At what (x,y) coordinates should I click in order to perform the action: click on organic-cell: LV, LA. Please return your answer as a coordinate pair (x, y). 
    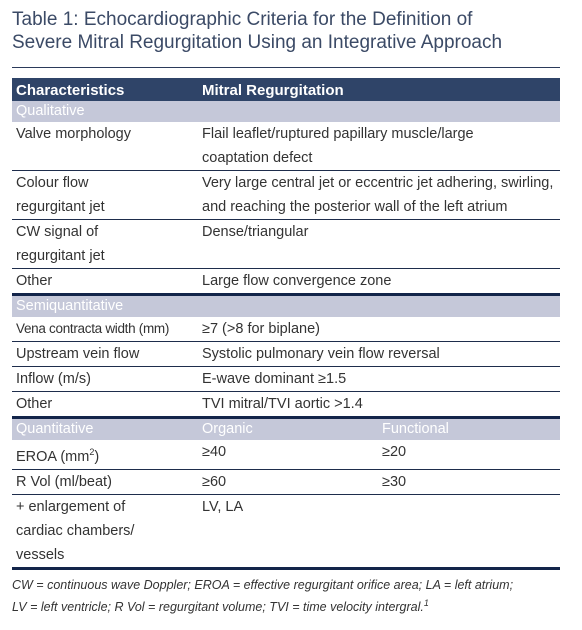
    Looking at the image, I should click on (288, 532).